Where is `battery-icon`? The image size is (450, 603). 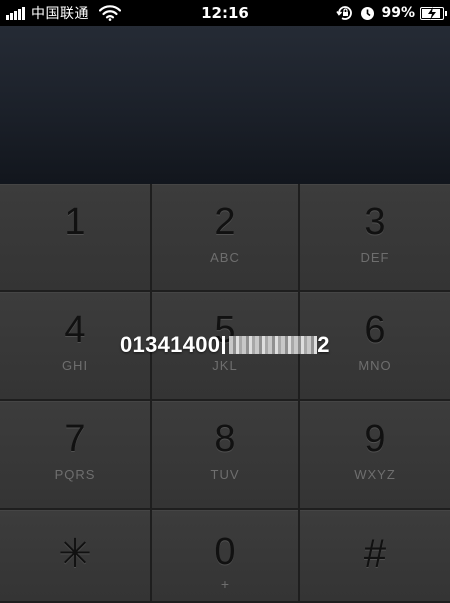
battery-icon is located at coordinates (433, 13).